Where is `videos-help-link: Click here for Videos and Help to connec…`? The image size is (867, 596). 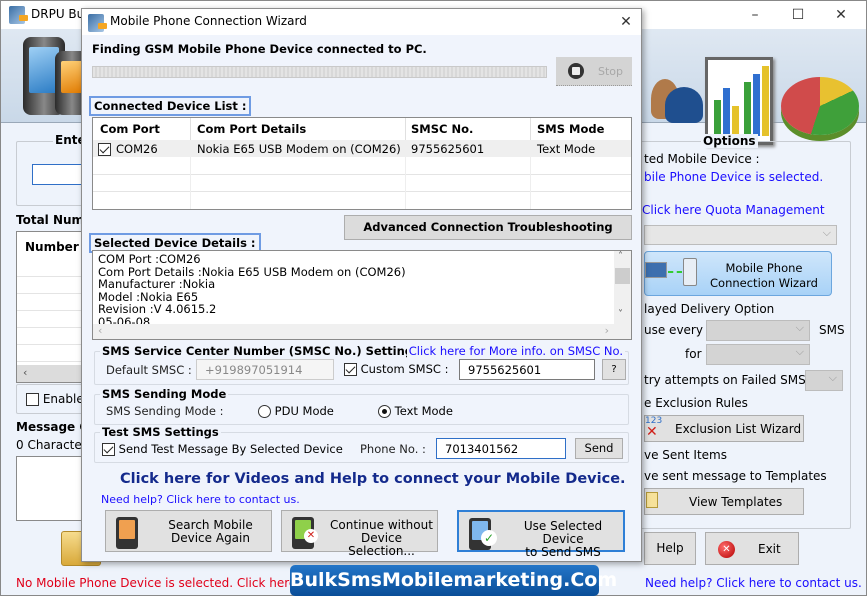
videos-help-link: Click here for Videos and Help to connec… is located at coordinates (373, 479).